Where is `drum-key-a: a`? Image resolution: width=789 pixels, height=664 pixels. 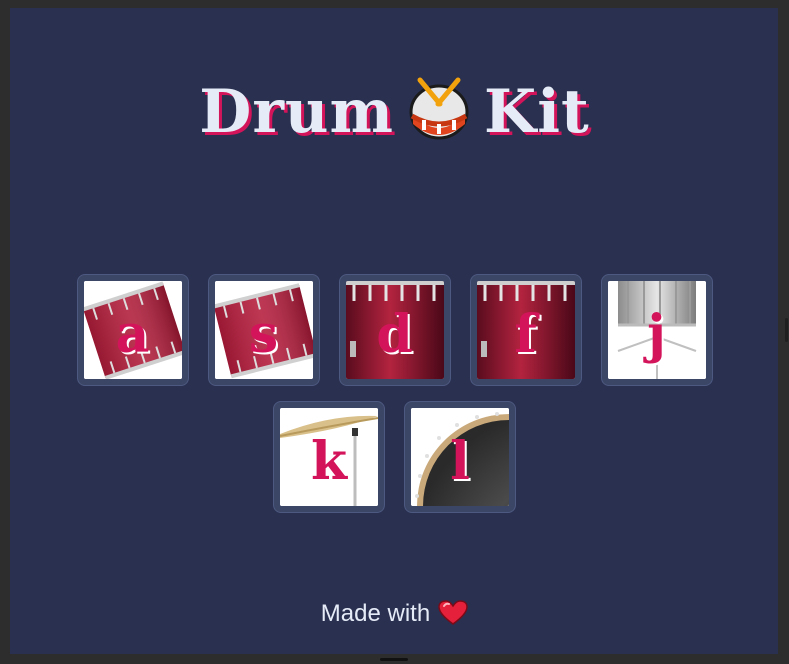
drum-key-a: a is located at coordinates (132, 330).